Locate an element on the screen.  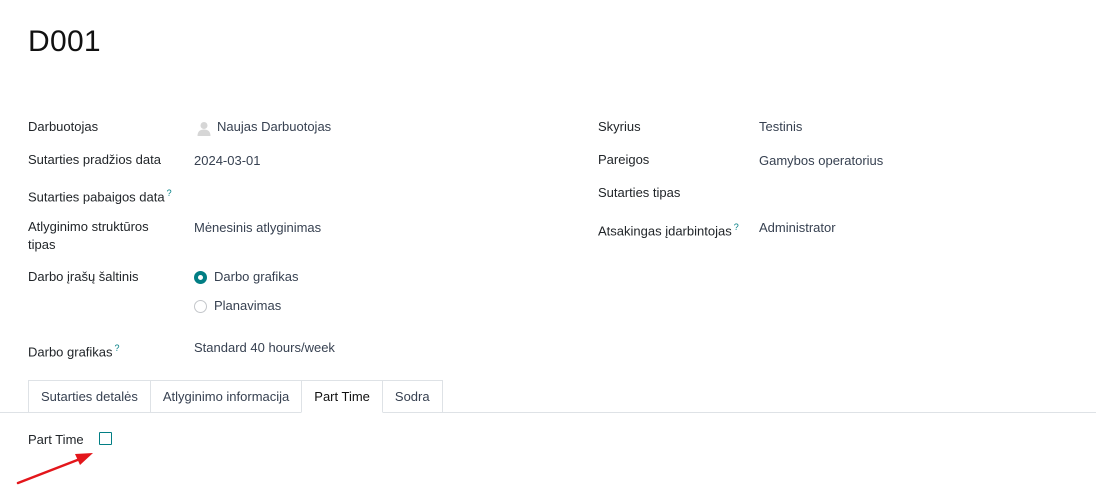
radio-planavimas-label: Planavimas is located at coordinates (247, 306).